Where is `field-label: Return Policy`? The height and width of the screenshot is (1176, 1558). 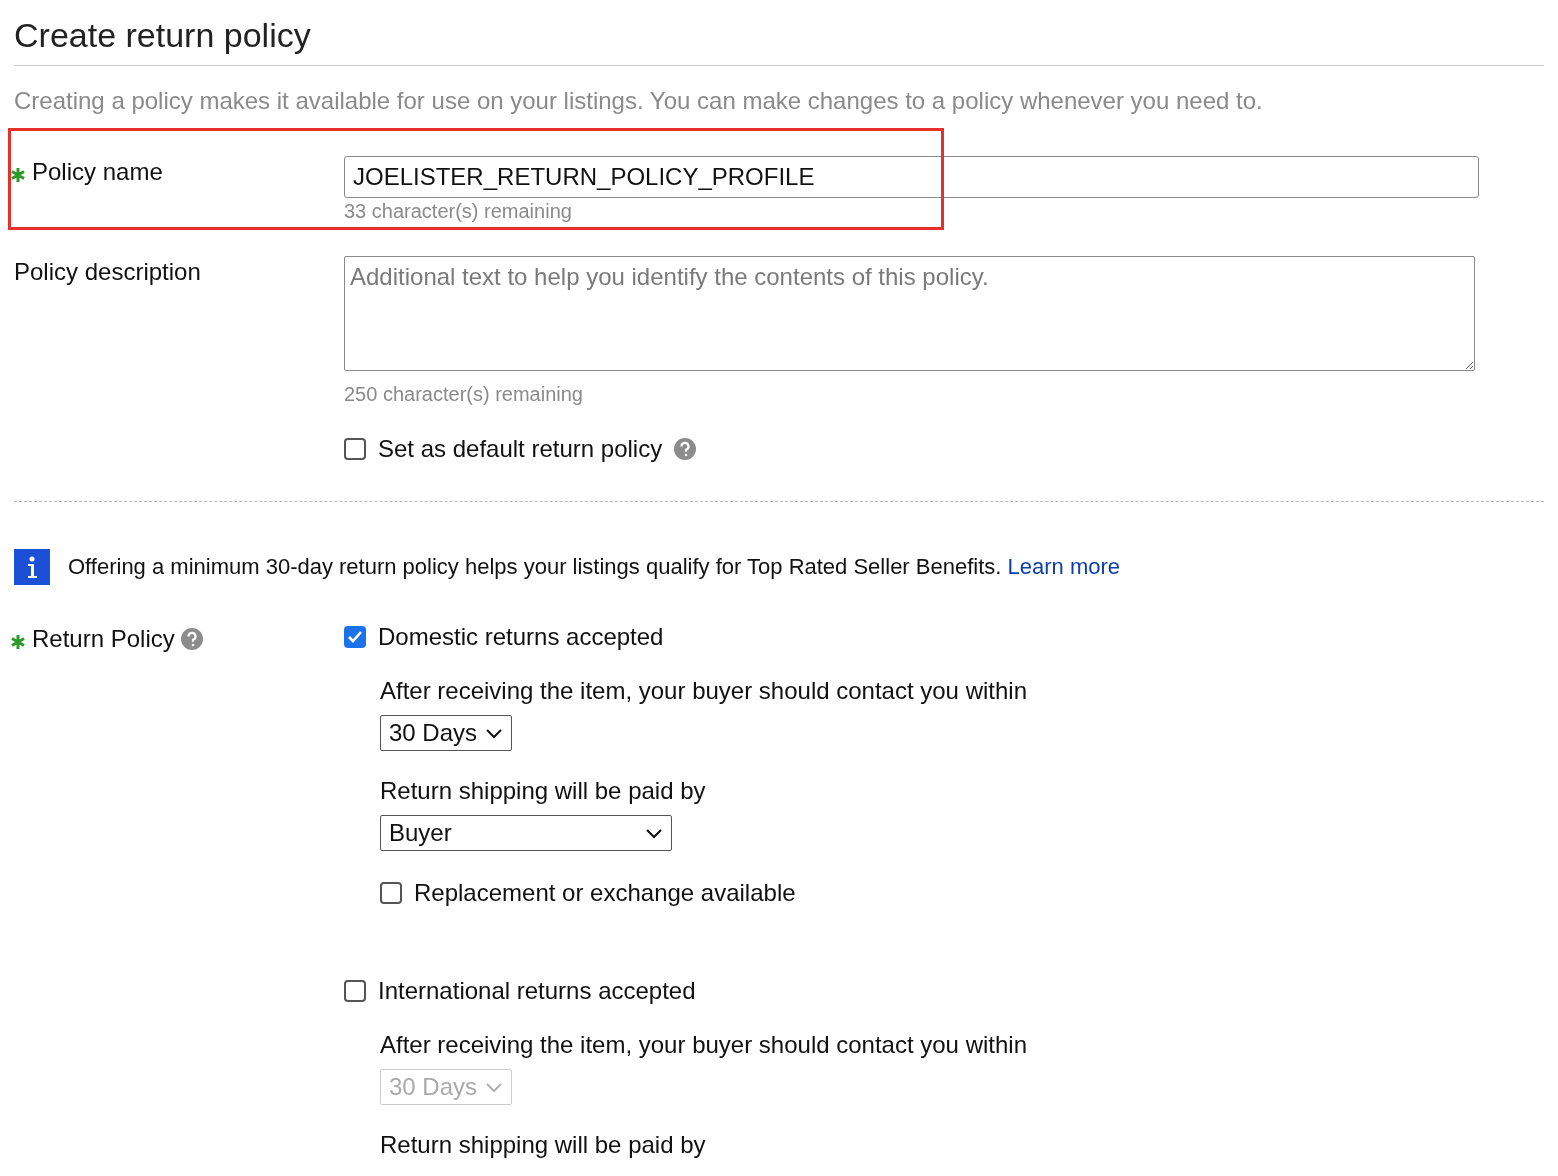 field-label: Return Policy is located at coordinates (103, 639).